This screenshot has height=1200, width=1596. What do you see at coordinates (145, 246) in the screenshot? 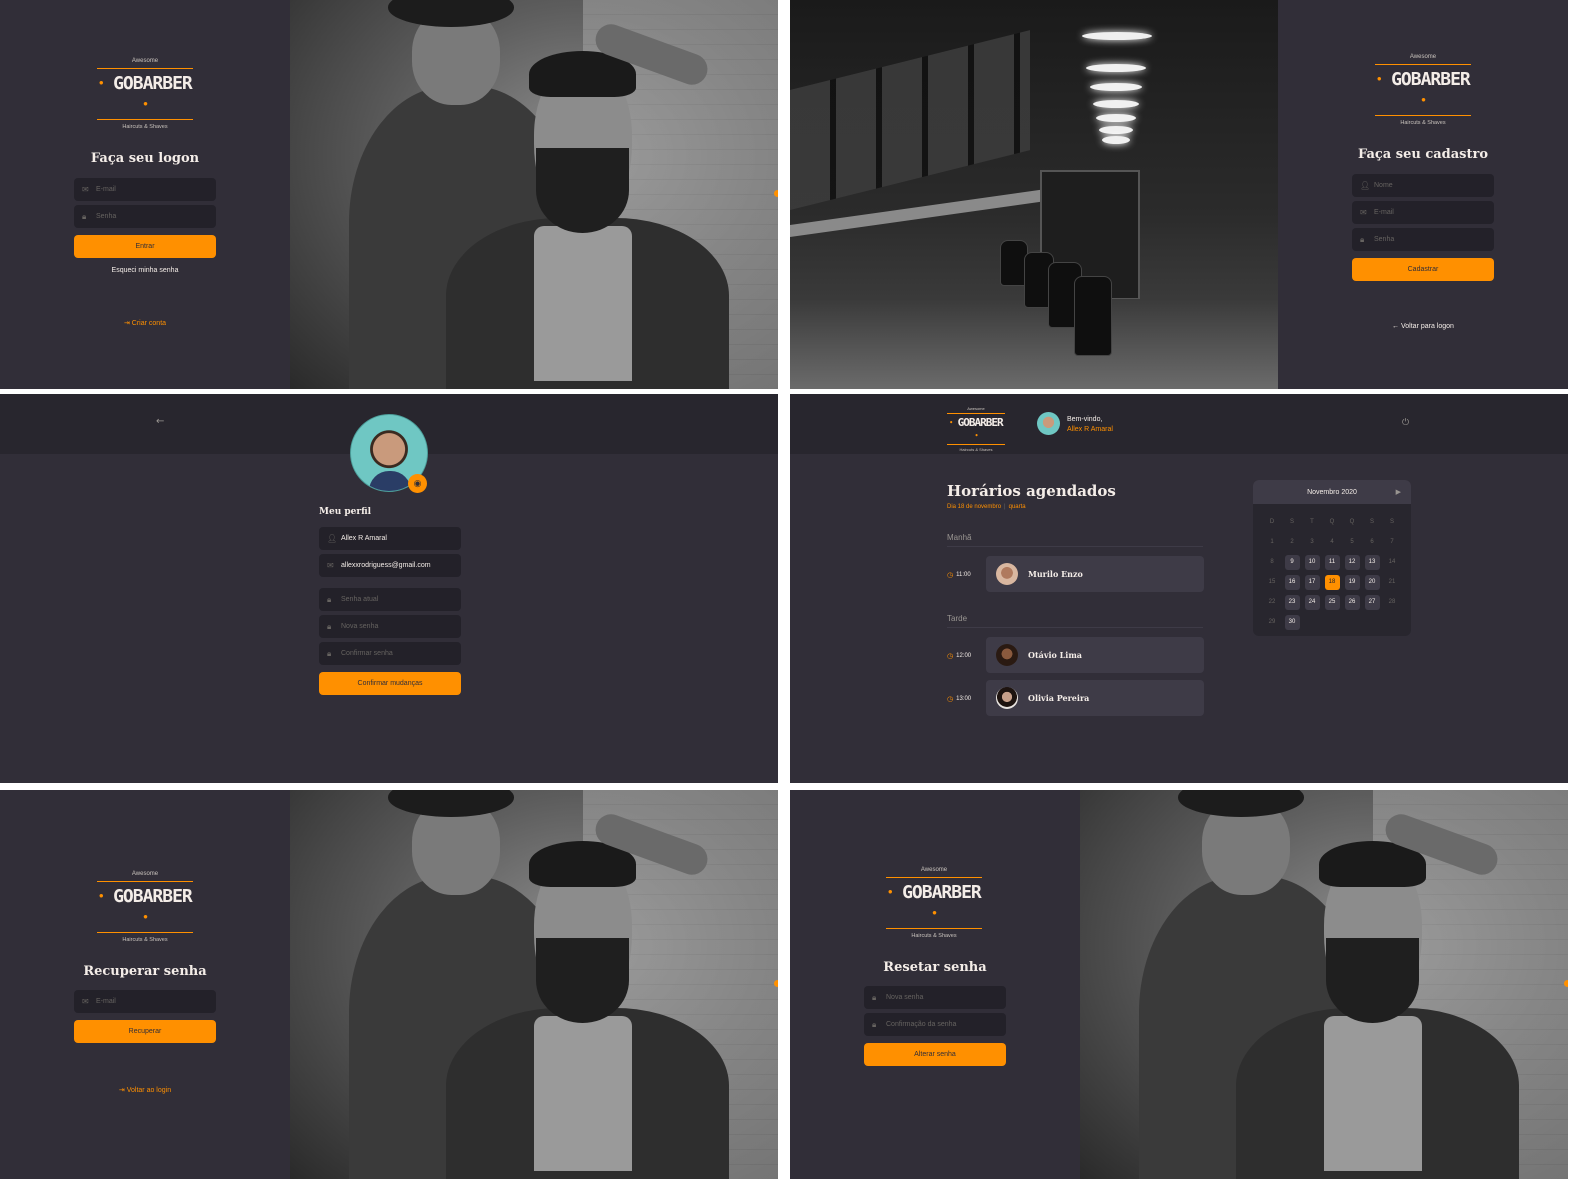
I see `login-button: Entrar` at bounding box center [145, 246].